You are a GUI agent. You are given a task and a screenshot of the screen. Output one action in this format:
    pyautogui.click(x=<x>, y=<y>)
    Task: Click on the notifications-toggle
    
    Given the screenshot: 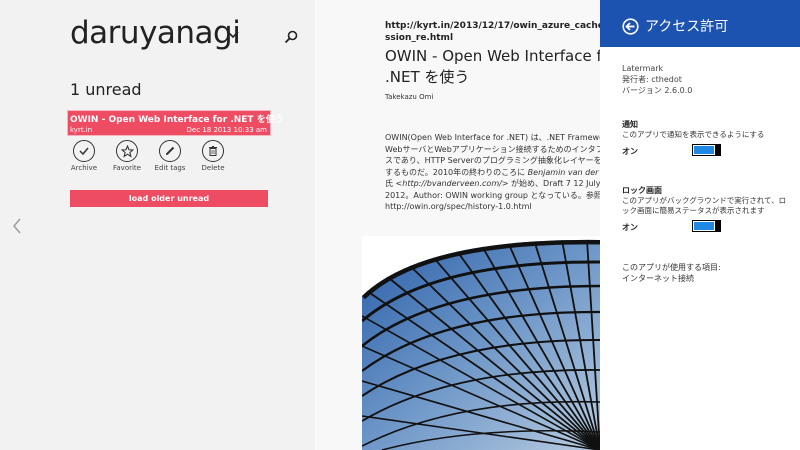 What is the action you would take?
    pyautogui.click(x=706, y=149)
    